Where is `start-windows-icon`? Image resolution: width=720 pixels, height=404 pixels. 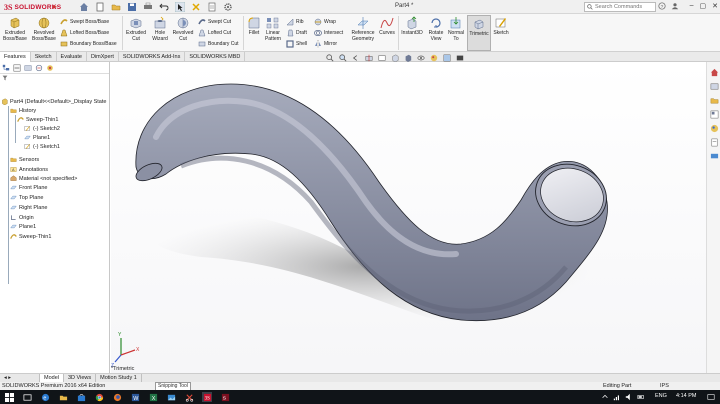 start-windows-icon is located at coordinates (9, 397).